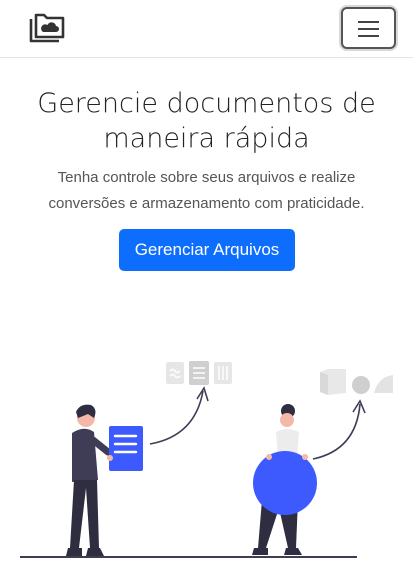  What do you see at coordinates (207, 250) in the screenshot?
I see `manage-files-button: Gerenciar Arquivos` at bounding box center [207, 250].